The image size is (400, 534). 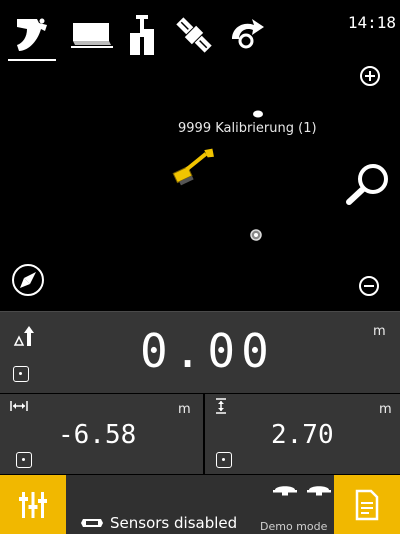 I want to click on sensor-left-icon, so click(x=285, y=491).